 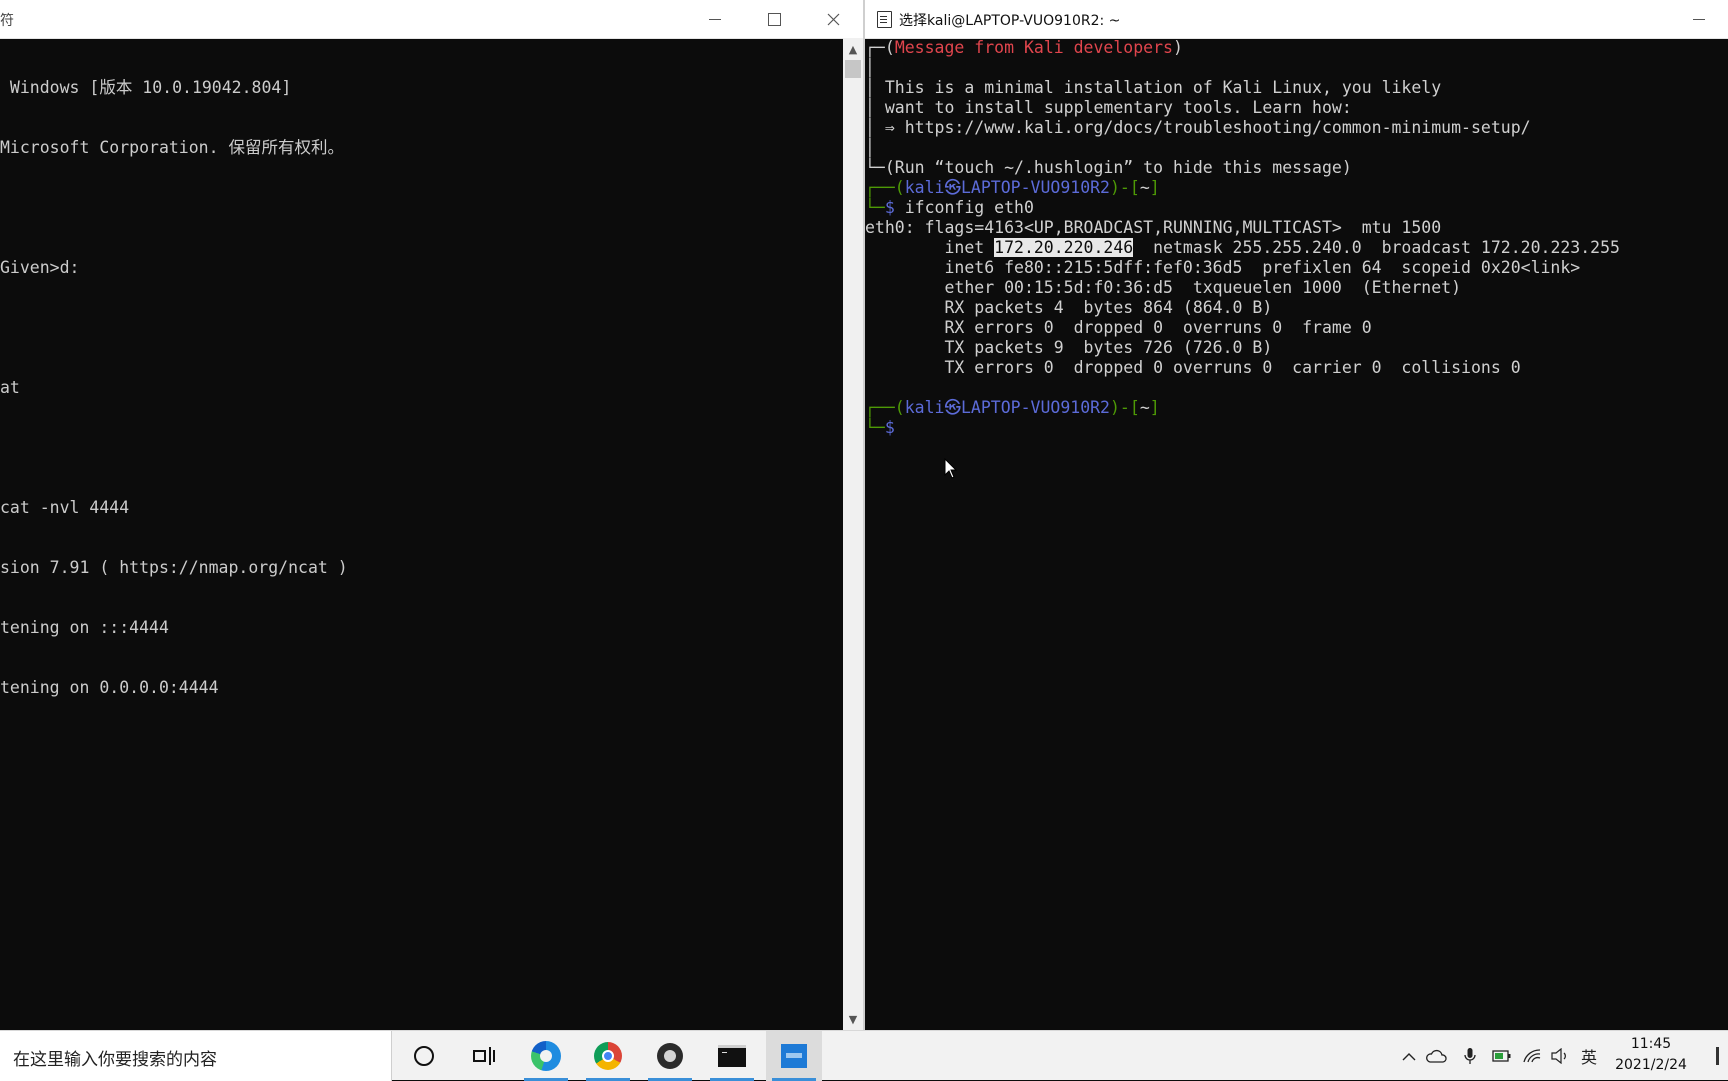 What do you see at coordinates (431, 19) in the screenshot?
I see `cmd-titlebar: 符` at bounding box center [431, 19].